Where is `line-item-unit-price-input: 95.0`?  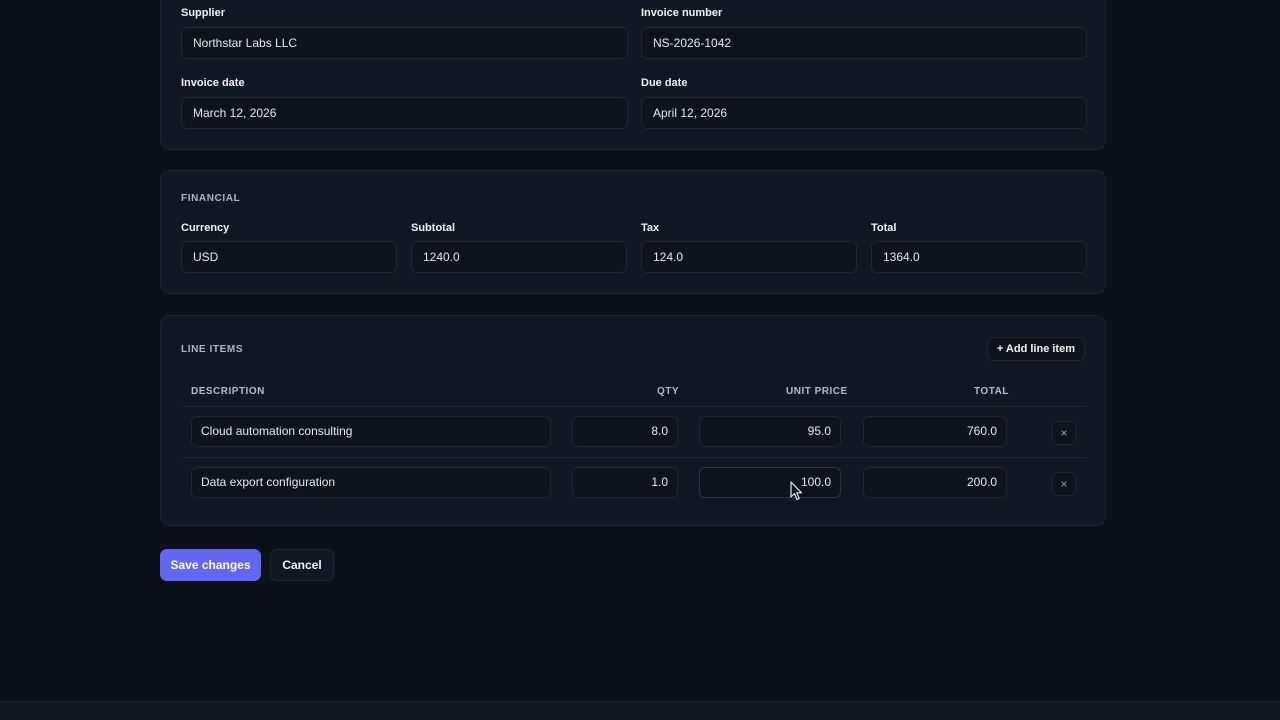 line-item-unit-price-input: 95.0 is located at coordinates (770, 431).